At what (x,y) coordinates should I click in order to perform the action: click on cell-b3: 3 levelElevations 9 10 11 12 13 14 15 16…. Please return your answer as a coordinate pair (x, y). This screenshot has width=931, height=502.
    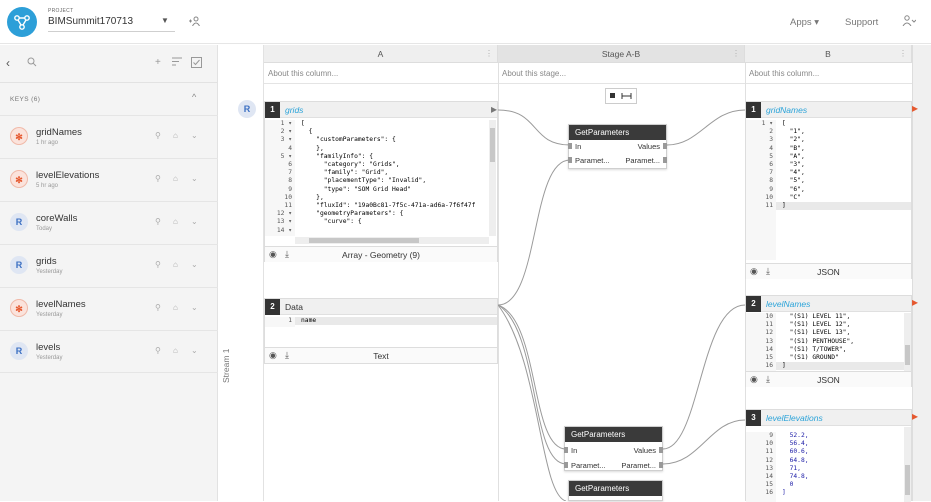
    Looking at the image, I should click on (828, 455).